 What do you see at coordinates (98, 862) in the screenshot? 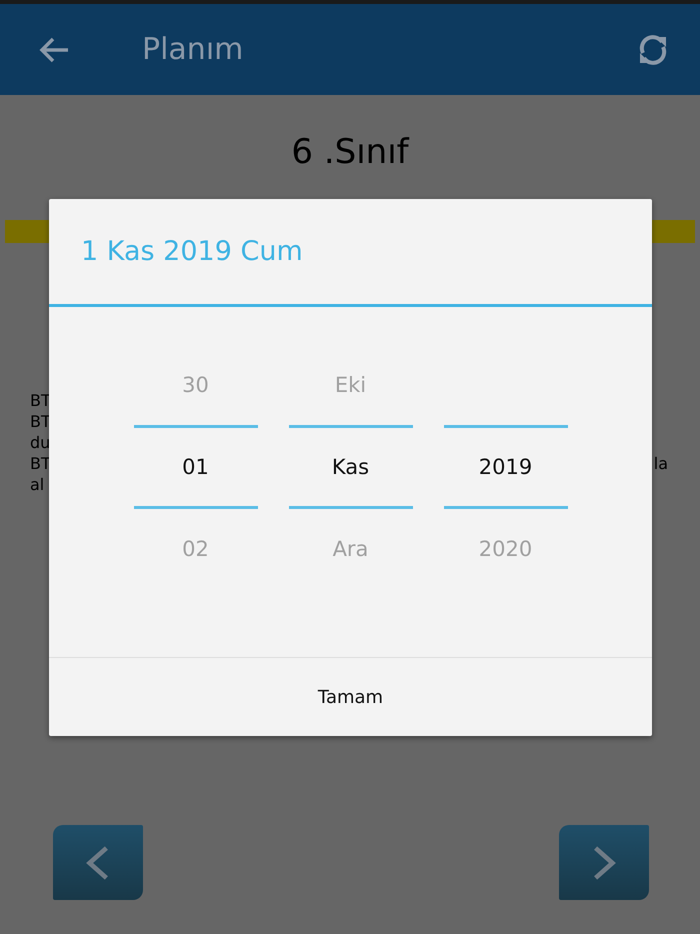
I see `previous-button` at bounding box center [98, 862].